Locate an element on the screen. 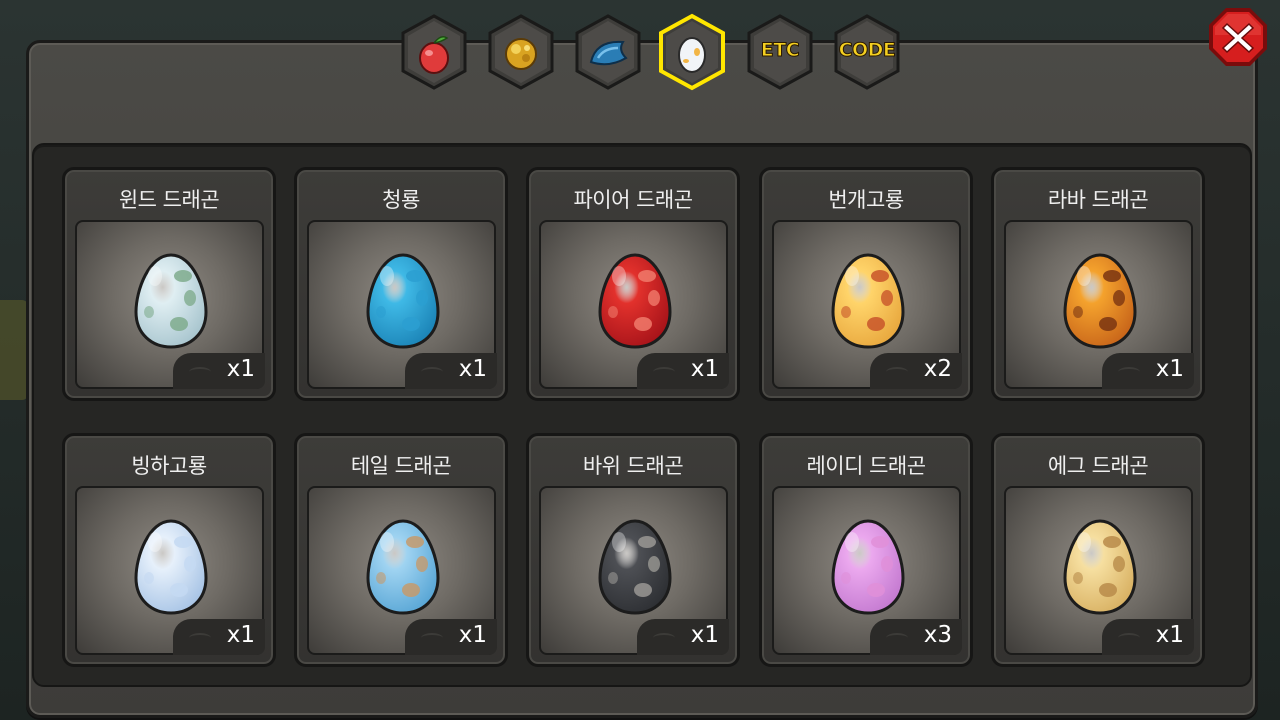  item-name: 바위 드래곤 is located at coordinates (633, 466).